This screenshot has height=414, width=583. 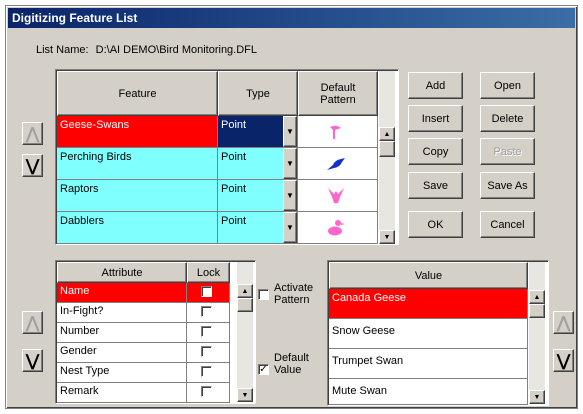 What do you see at coordinates (176, 50) in the screenshot?
I see `list-name-value: D:\AI DEMO\Bird Monitoring.DFL` at bounding box center [176, 50].